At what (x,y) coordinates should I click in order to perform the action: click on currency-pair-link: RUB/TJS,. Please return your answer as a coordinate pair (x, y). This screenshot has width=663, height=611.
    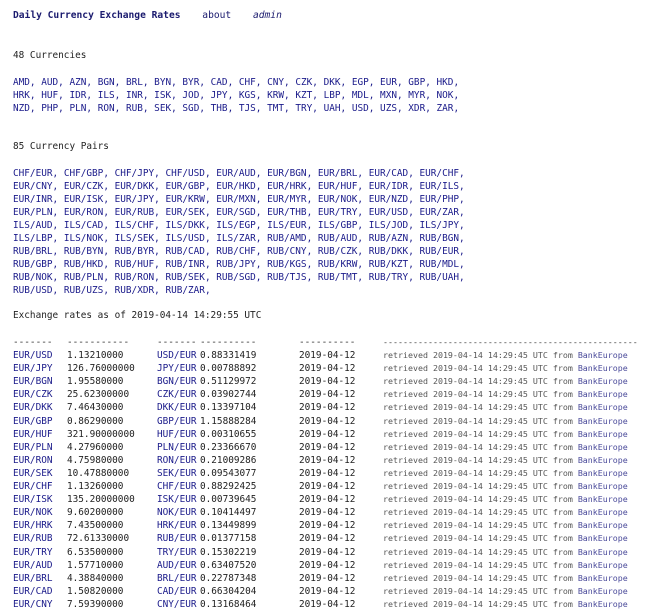
    Looking at the image, I should click on (289, 277).